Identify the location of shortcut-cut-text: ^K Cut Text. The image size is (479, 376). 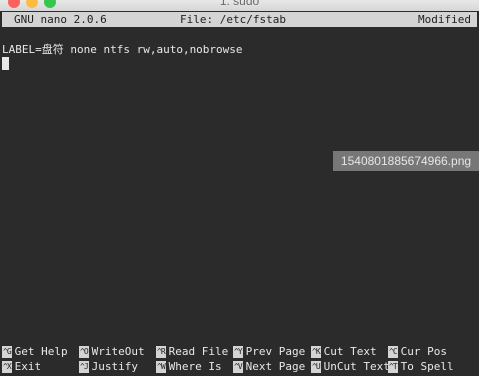
(344, 352).